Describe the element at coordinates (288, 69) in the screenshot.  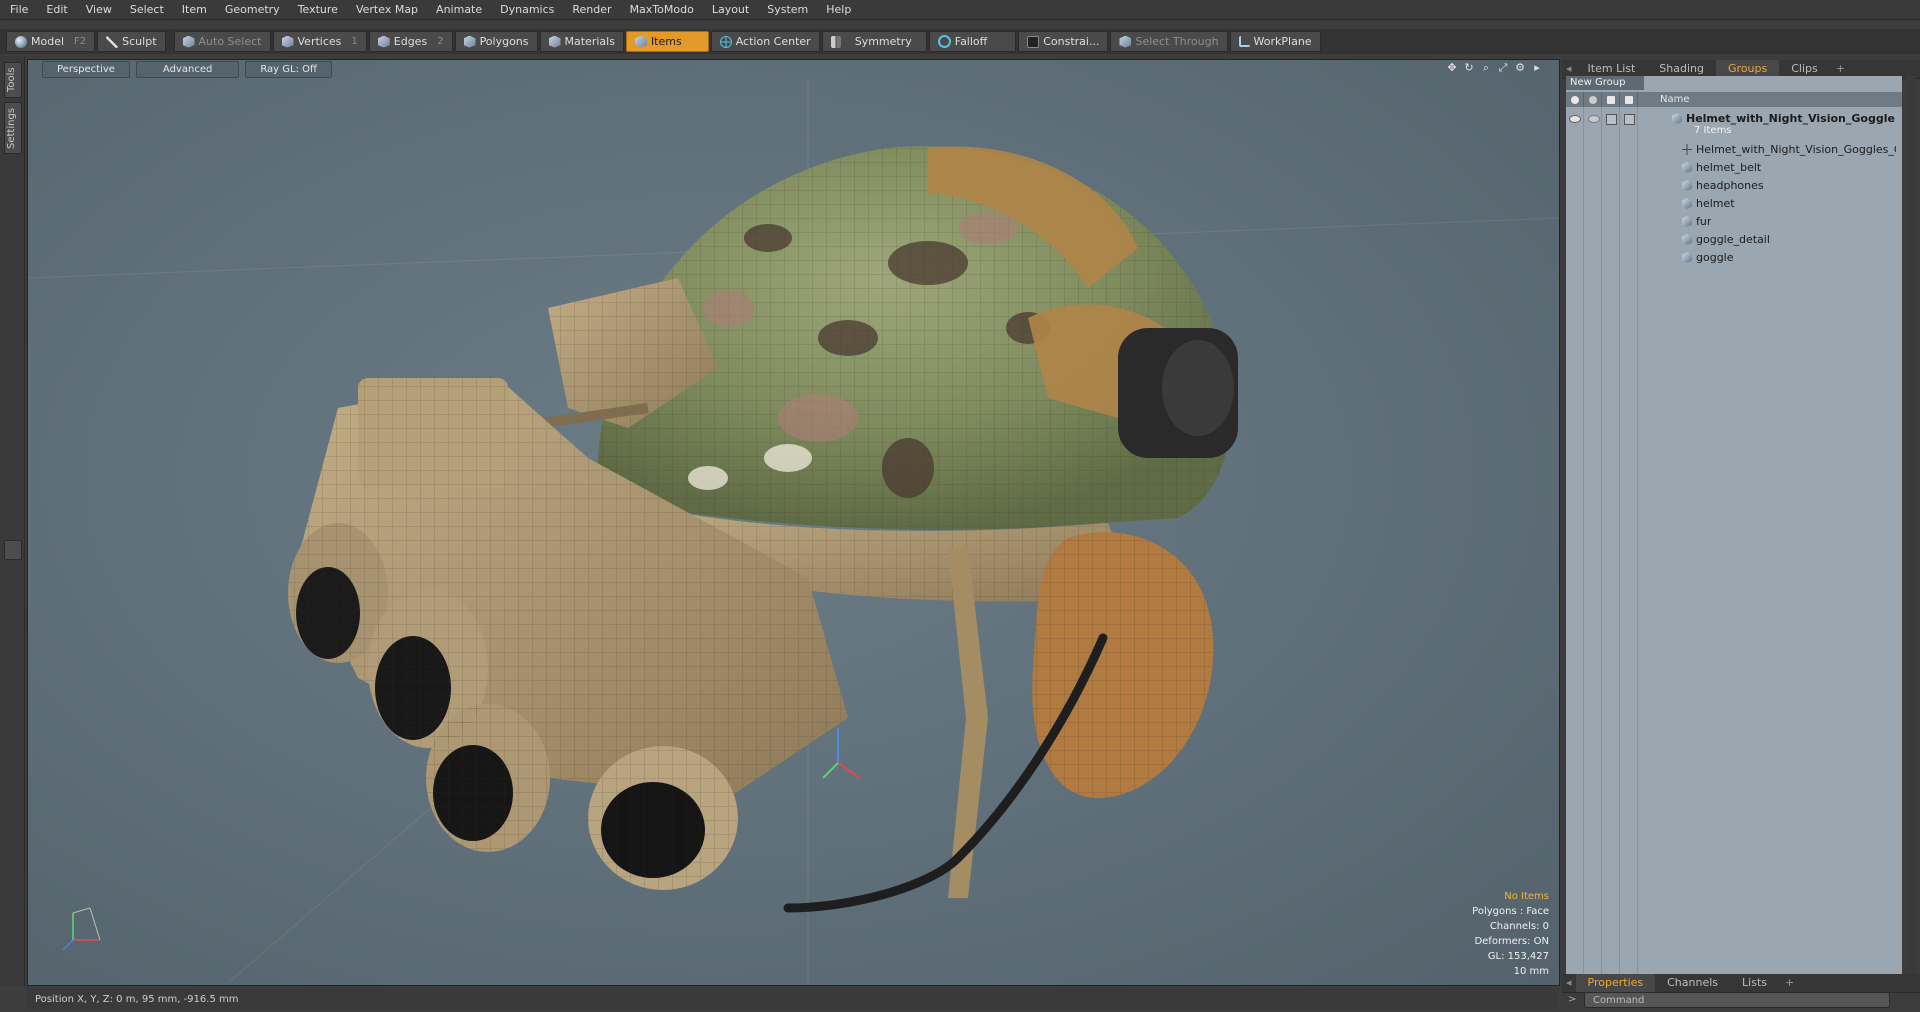
I see `raygl-button: Ray GL: Off` at that location.